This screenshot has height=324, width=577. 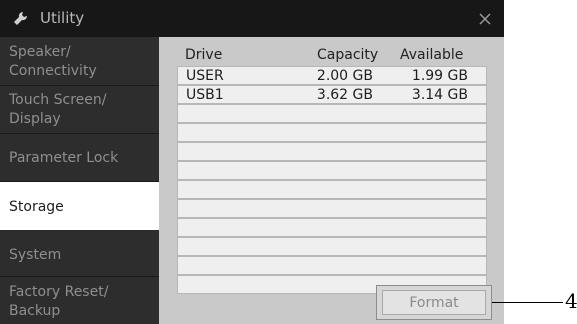 What do you see at coordinates (344, 76) in the screenshot?
I see `drive-capacity: 2.00 GB` at bounding box center [344, 76].